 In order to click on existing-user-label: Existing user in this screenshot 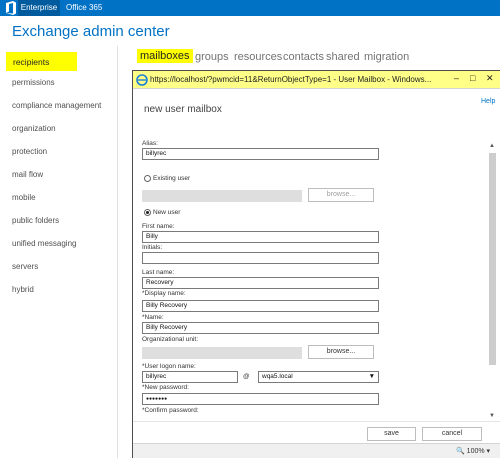, I will do `click(172, 178)`.